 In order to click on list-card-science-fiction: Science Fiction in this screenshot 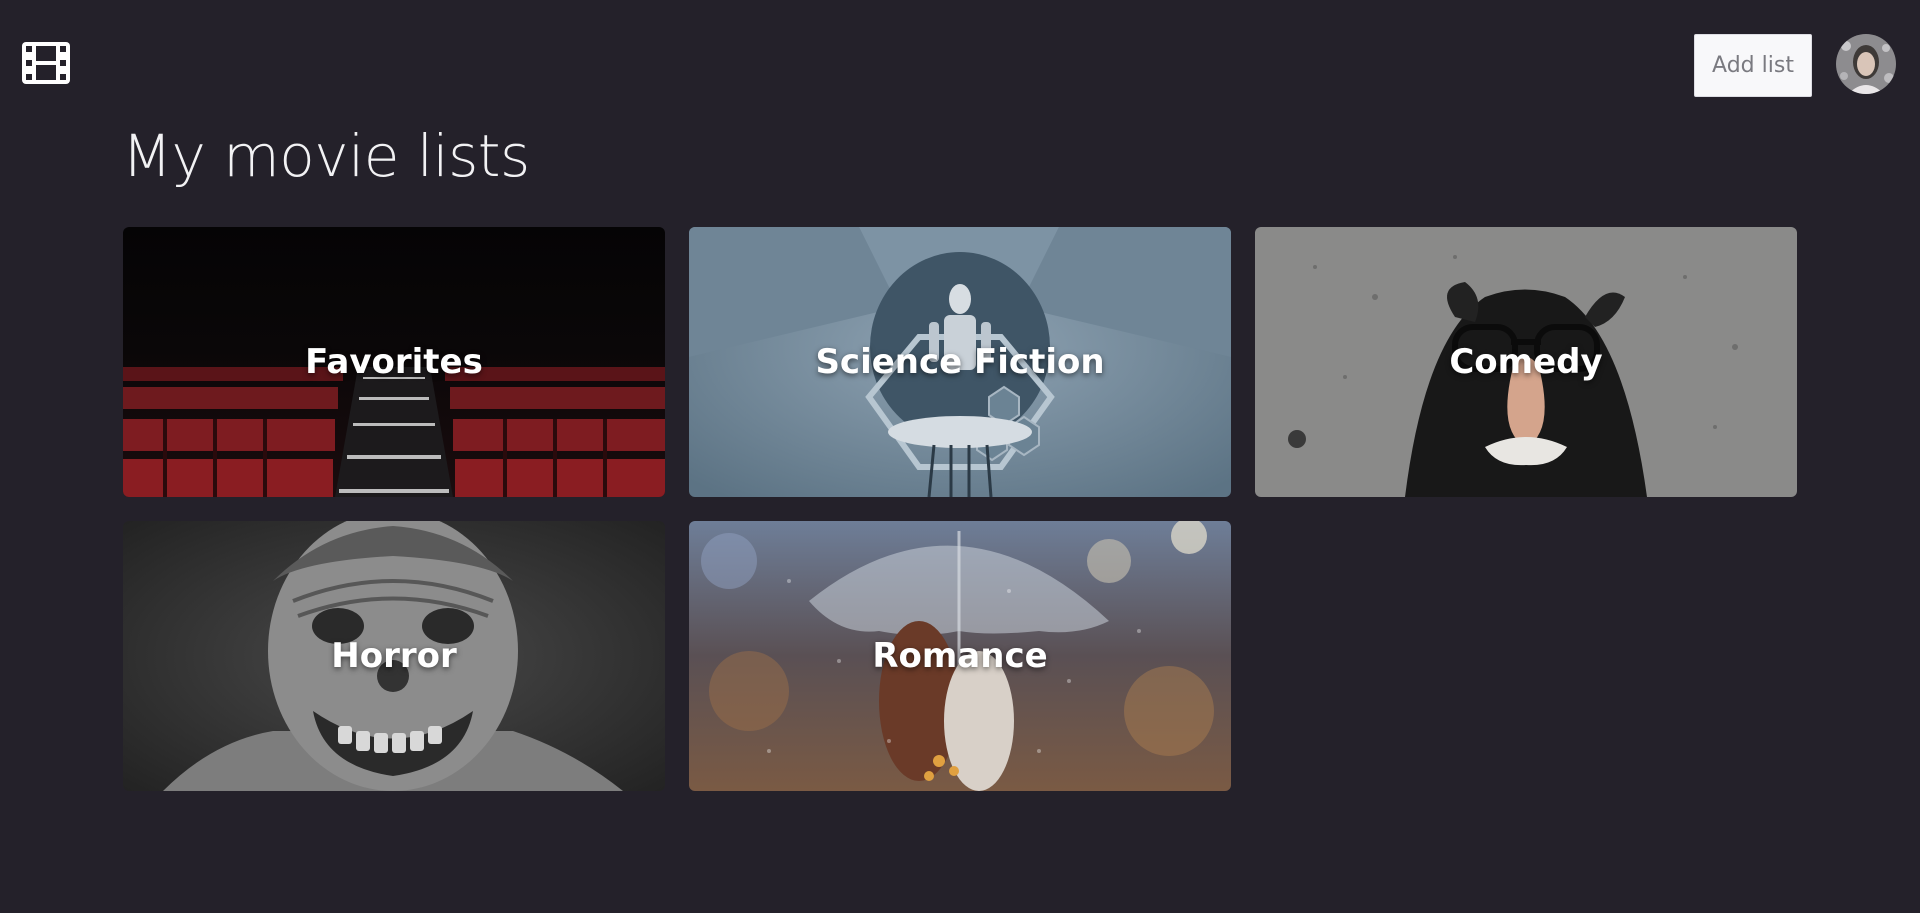, I will do `click(960, 362)`.